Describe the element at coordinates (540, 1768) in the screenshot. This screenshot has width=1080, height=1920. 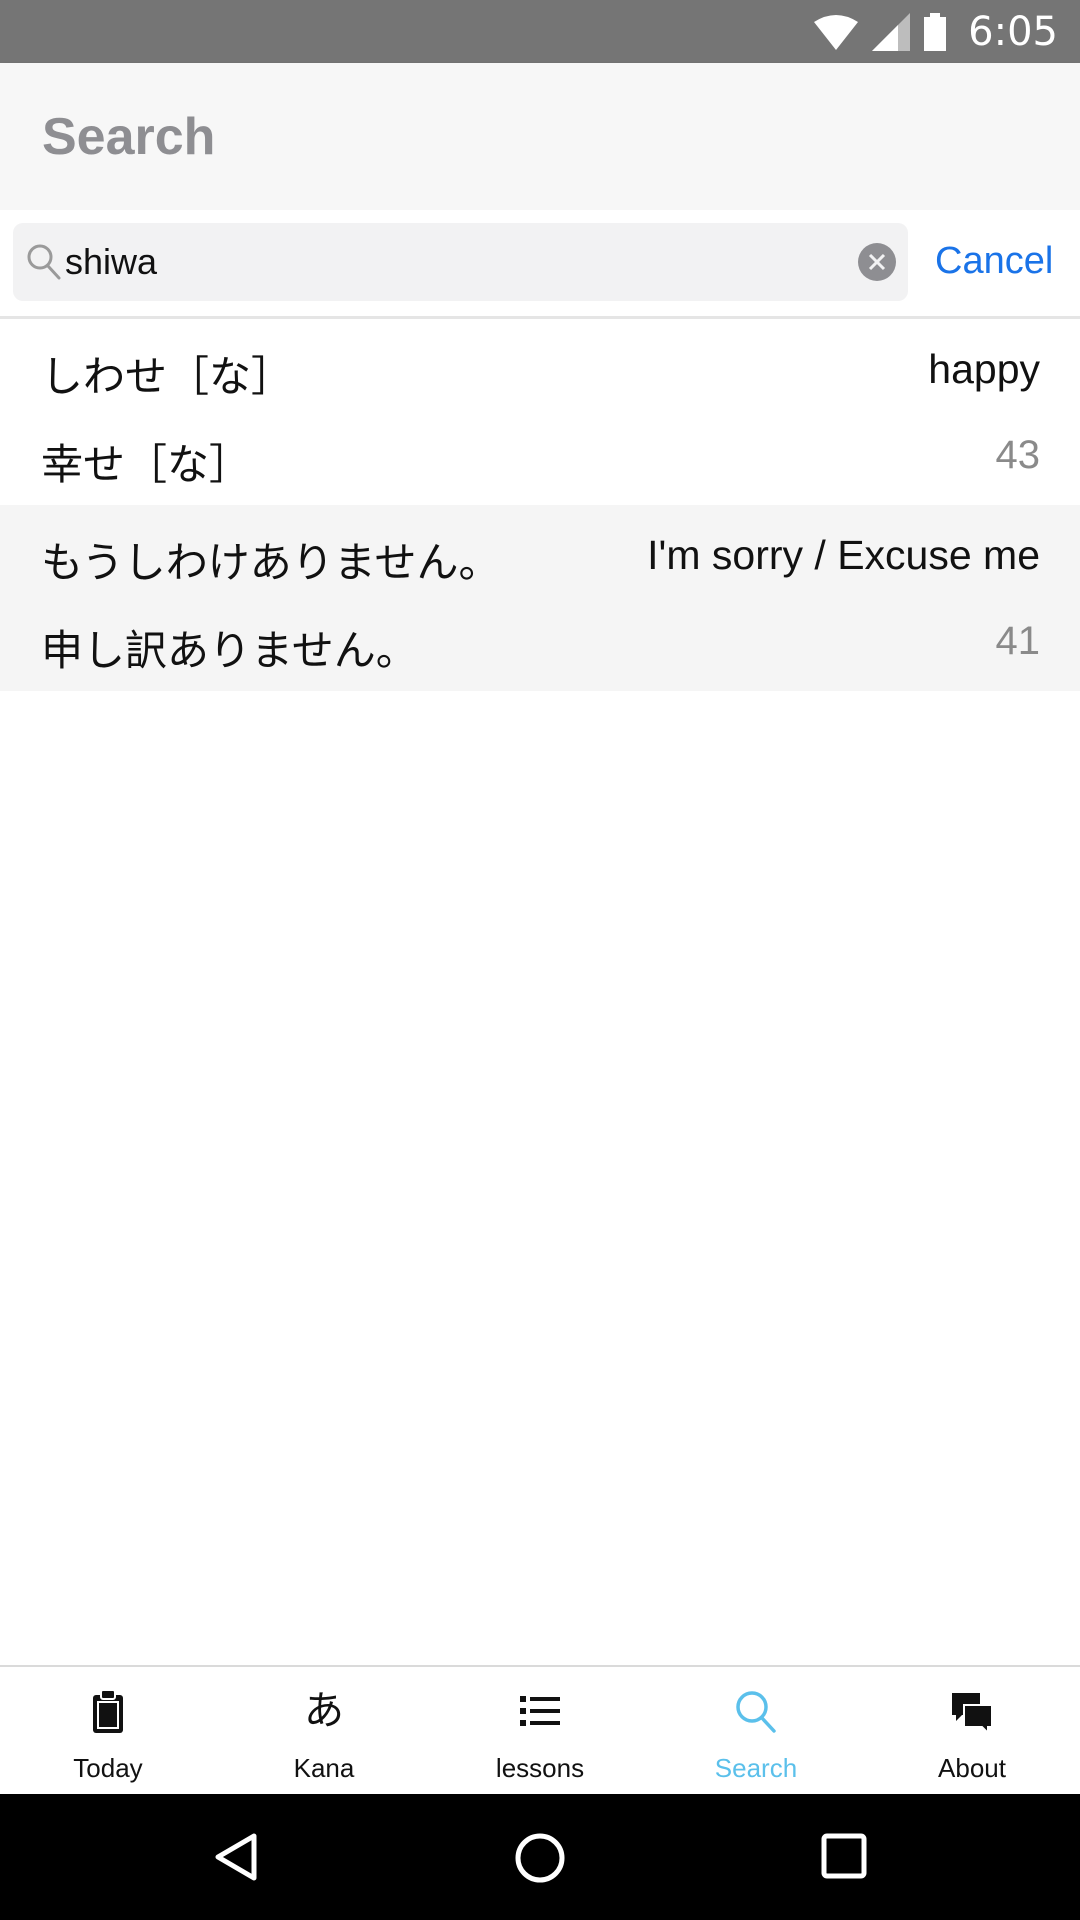
I see `tab-label: lessons` at that location.